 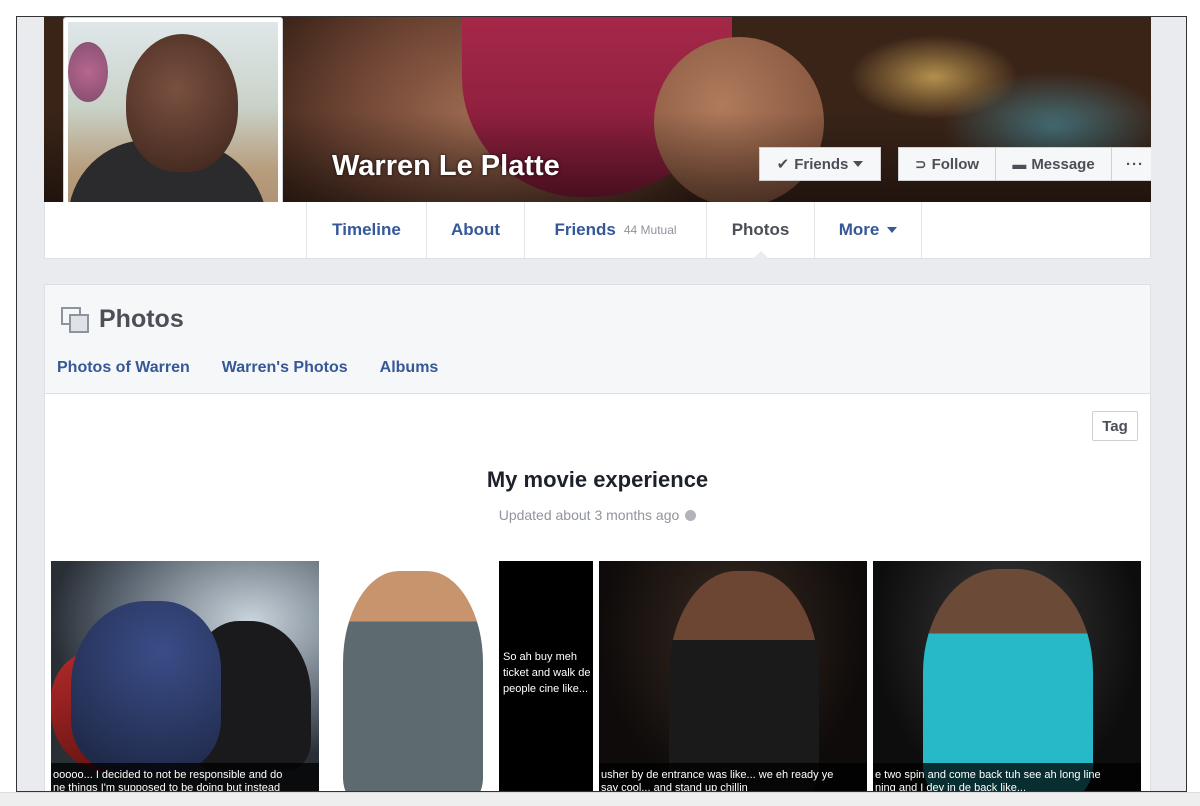 What do you see at coordinates (75, 319) in the screenshot?
I see `photos-icon` at bounding box center [75, 319].